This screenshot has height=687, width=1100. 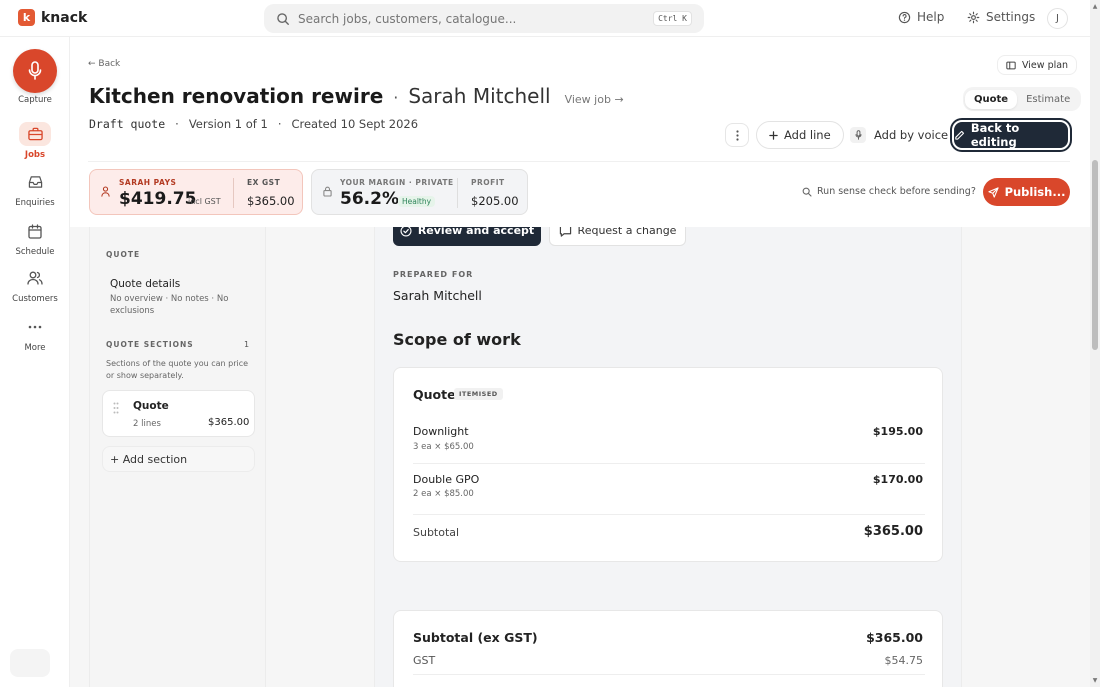 What do you see at coordinates (30, 663) in the screenshot?
I see `floating-button` at bounding box center [30, 663].